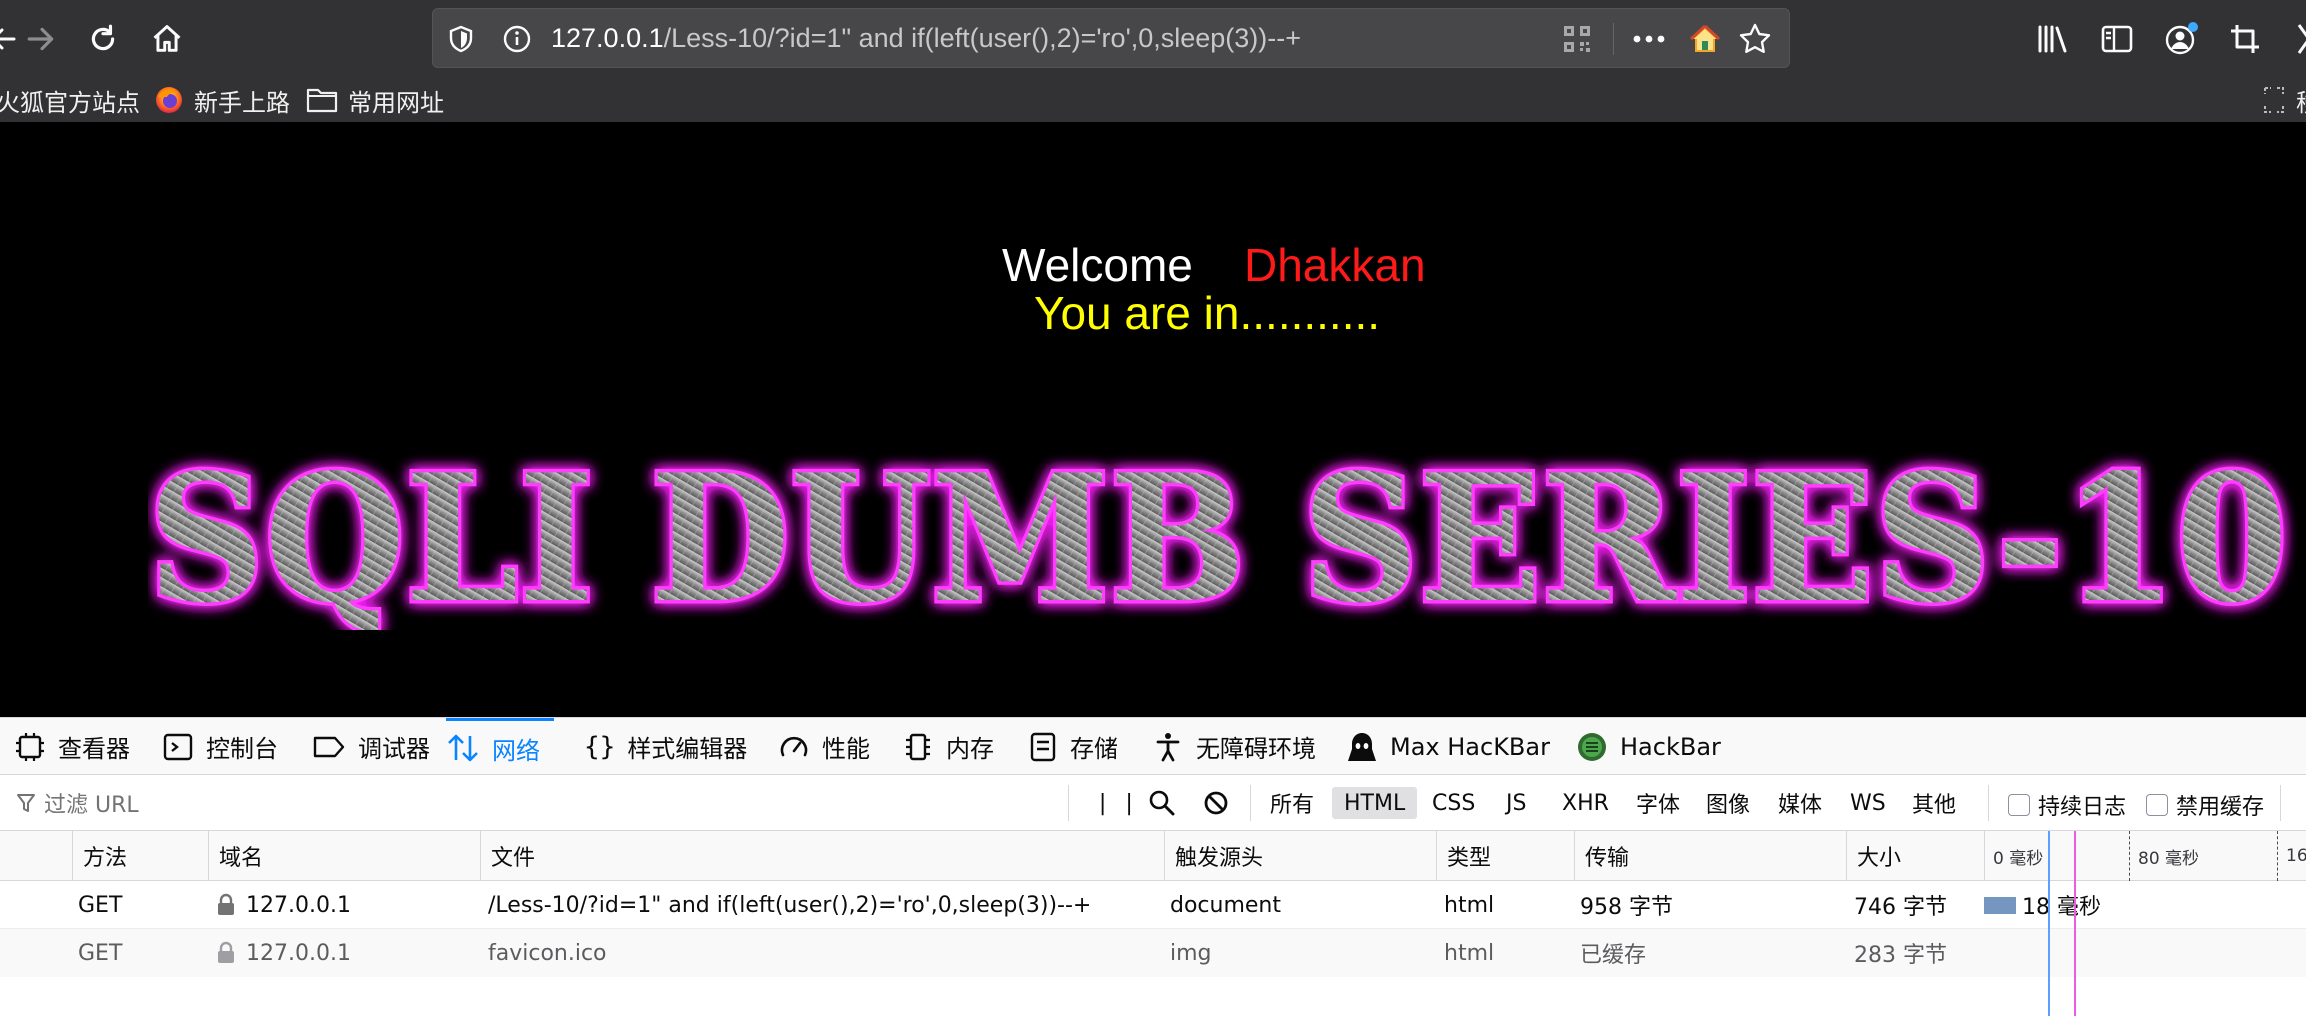 This screenshot has height=1016, width=2306. Describe the element at coordinates (1505, 856) in the screenshot. I see `col-type: 类型` at that location.